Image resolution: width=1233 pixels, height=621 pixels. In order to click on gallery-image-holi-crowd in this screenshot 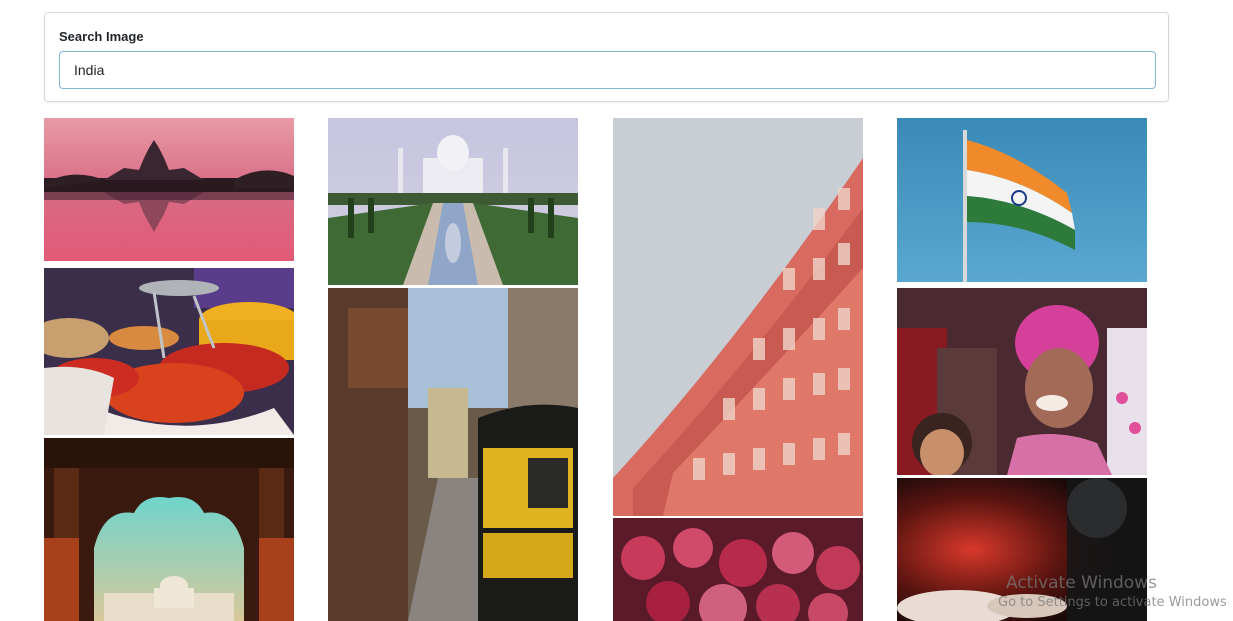, I will do `click(738, 569)`.